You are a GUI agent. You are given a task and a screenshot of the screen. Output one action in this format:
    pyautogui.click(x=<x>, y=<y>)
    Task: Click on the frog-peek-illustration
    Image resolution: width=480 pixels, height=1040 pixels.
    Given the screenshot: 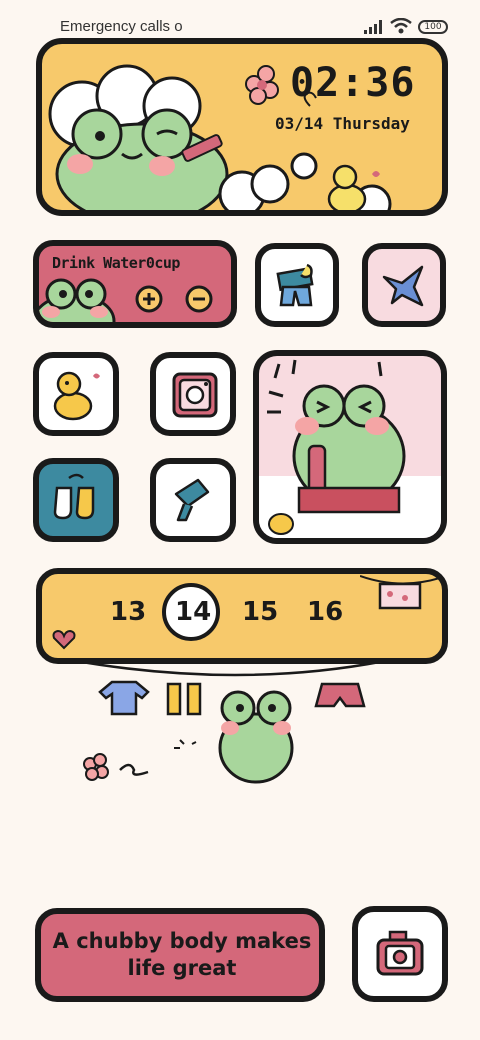 What is the action you would take?
    pyautogui.click(x=77, y=300)
    